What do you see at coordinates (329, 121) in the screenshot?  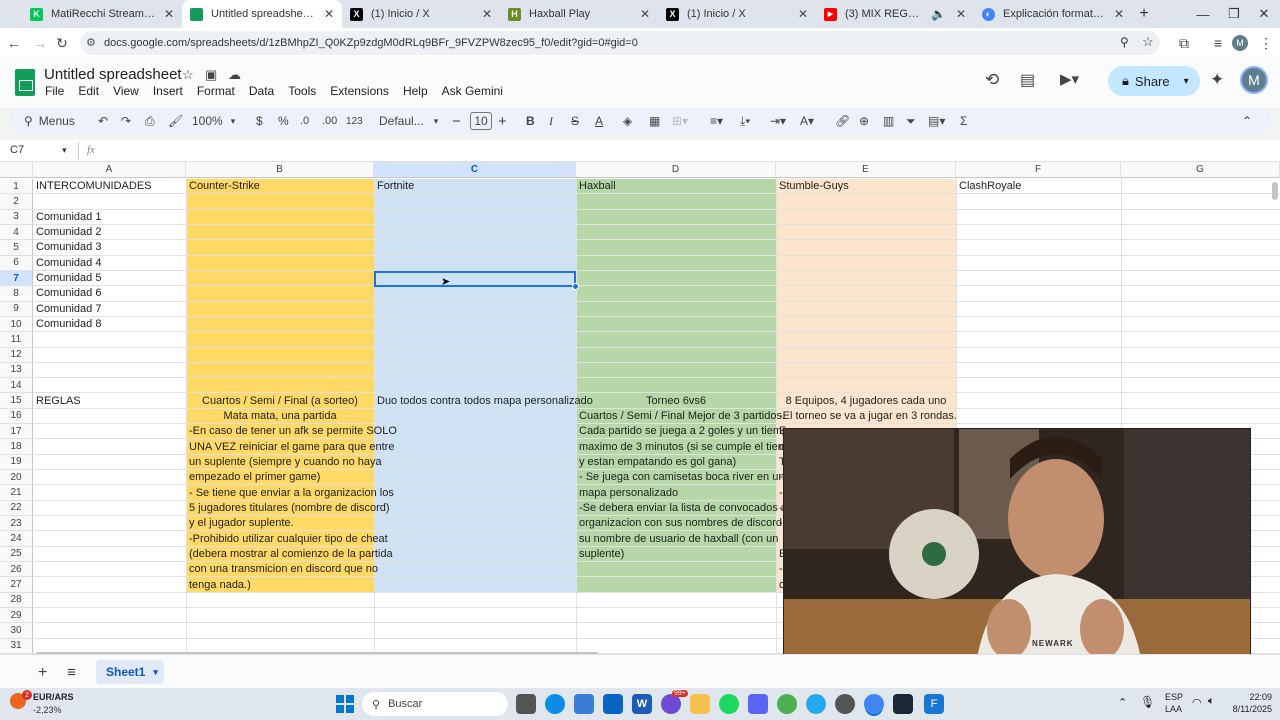 I see `increase-decimal-button: .00` at bounding box center [329, 121].